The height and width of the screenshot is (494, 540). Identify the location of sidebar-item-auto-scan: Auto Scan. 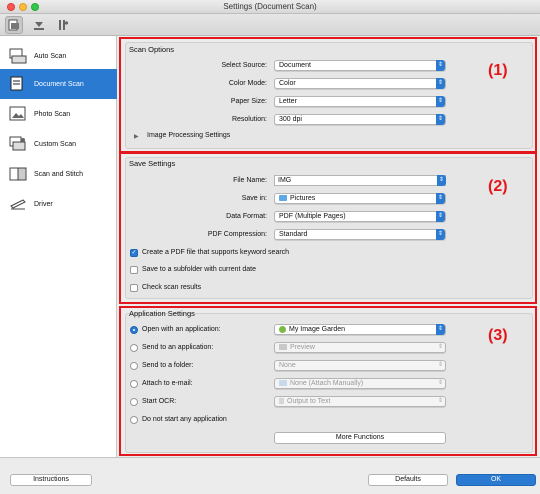
(58, 56).